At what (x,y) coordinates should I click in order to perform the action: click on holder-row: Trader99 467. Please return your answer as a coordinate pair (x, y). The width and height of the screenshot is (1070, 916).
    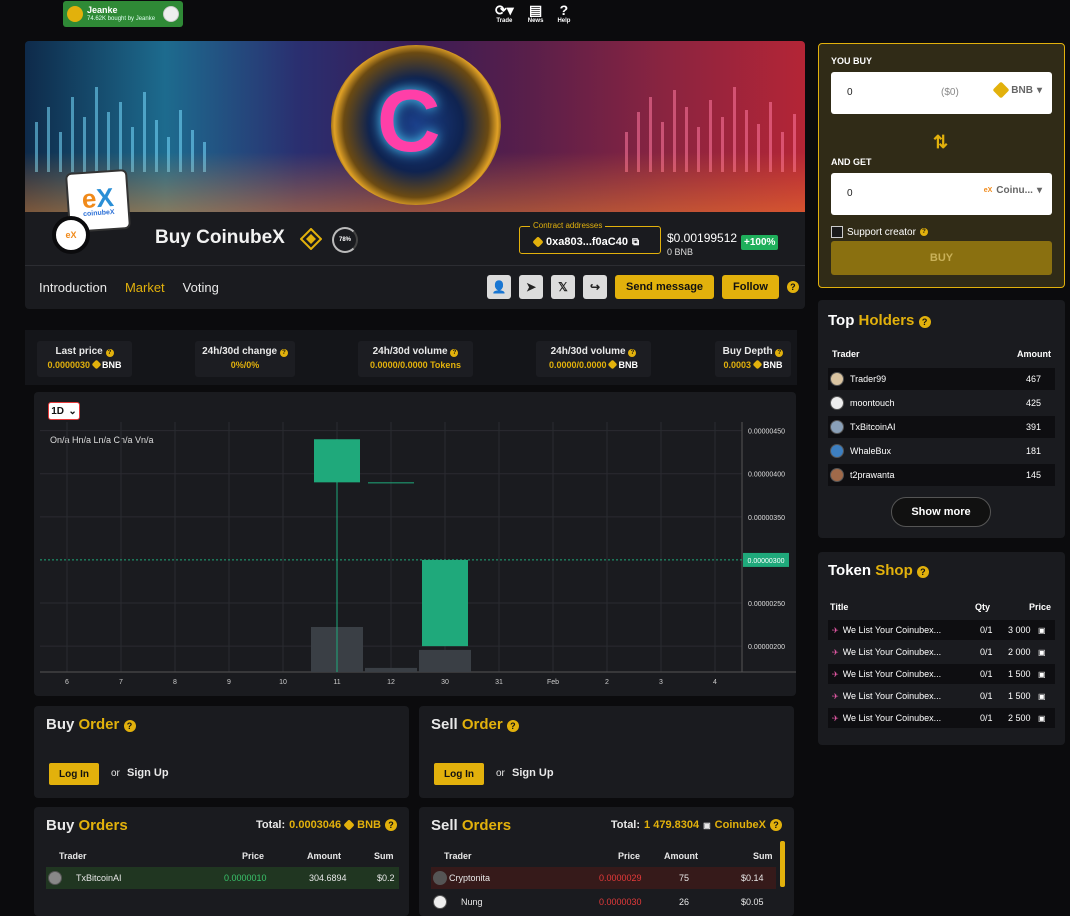
    Looking at the image, I should click on (941, 379).